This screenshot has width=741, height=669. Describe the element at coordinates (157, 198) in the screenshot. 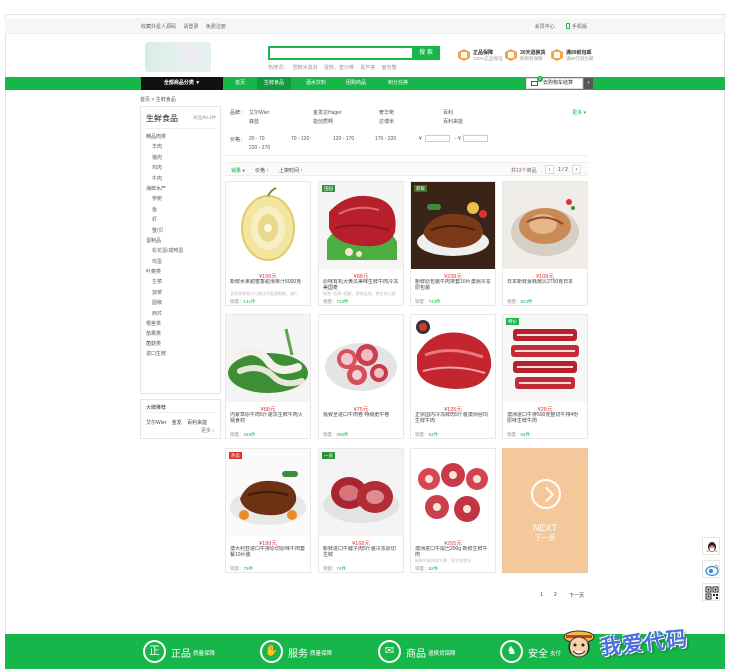

I see `sidebar-subcategory: 参鲍` at that location.